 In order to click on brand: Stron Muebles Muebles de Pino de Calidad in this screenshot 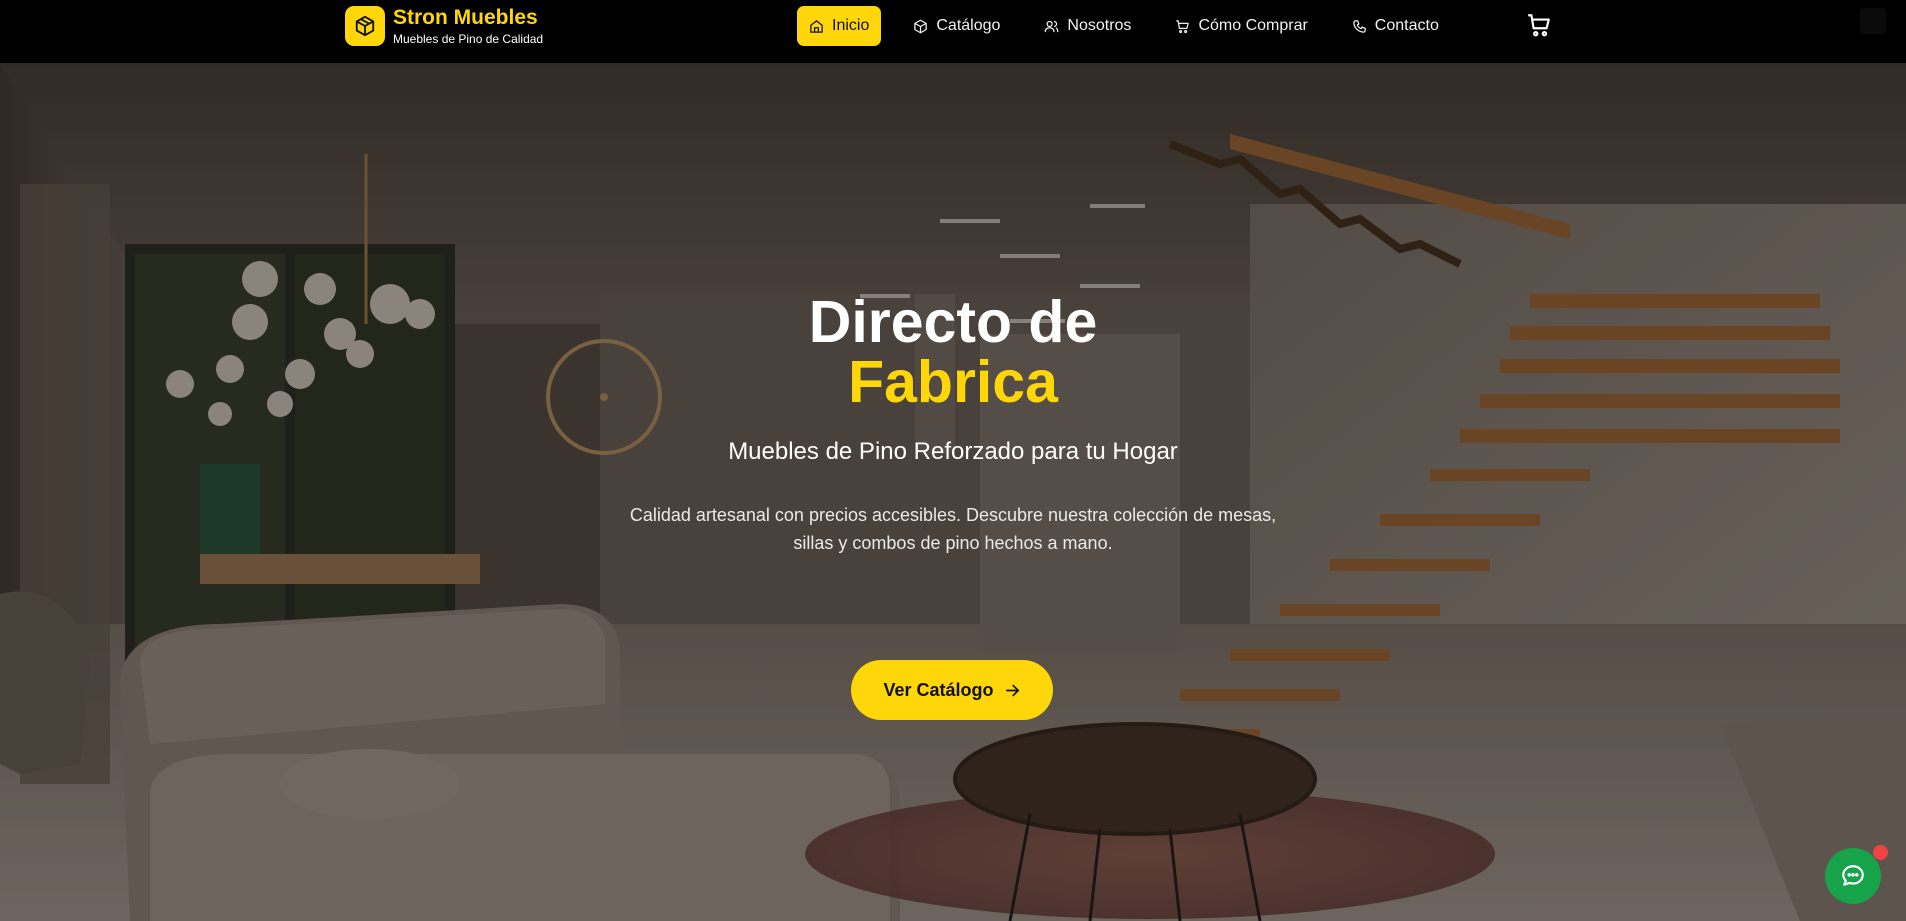, I will do `click(444, 26)`.